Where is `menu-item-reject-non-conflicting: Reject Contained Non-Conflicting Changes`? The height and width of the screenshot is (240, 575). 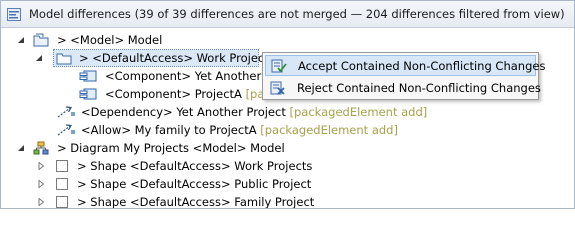 menu-item-reject-non-conflicting: Reject Contained Non-Conflicting Changes is located at coordinates (403, 88).